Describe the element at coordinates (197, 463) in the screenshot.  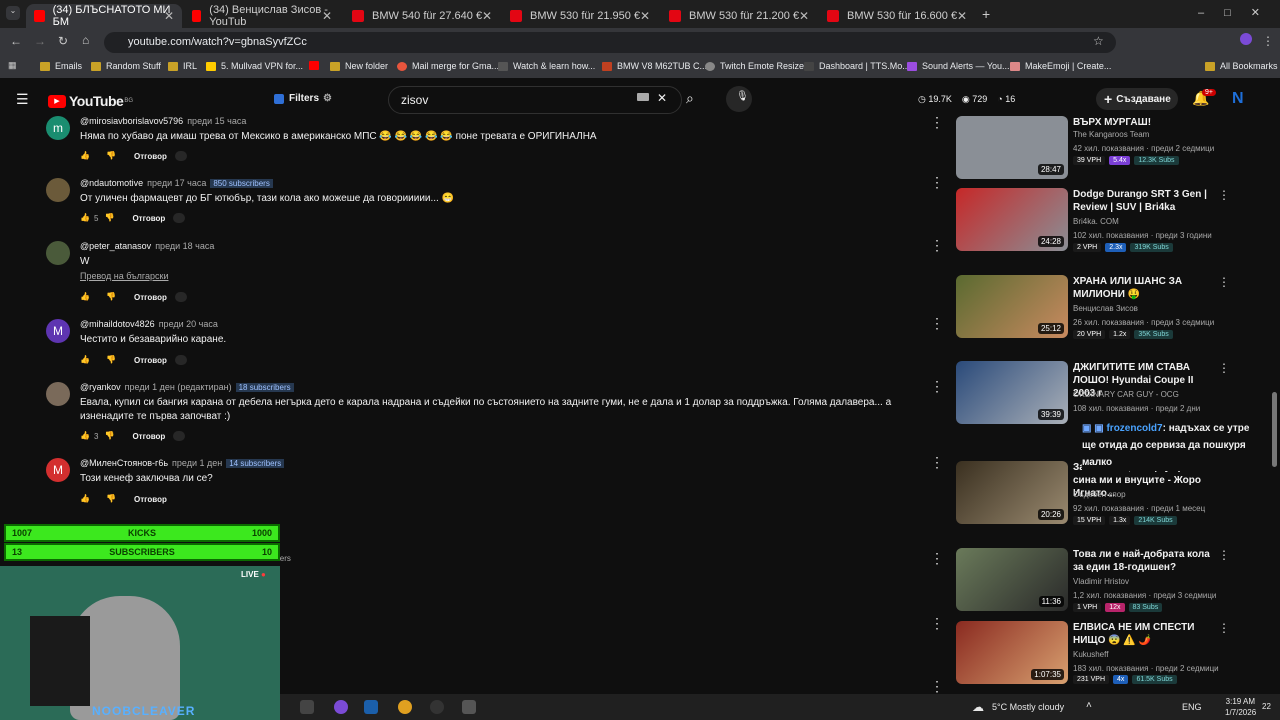
I see `comment-time: преди 1 ден` at that location.